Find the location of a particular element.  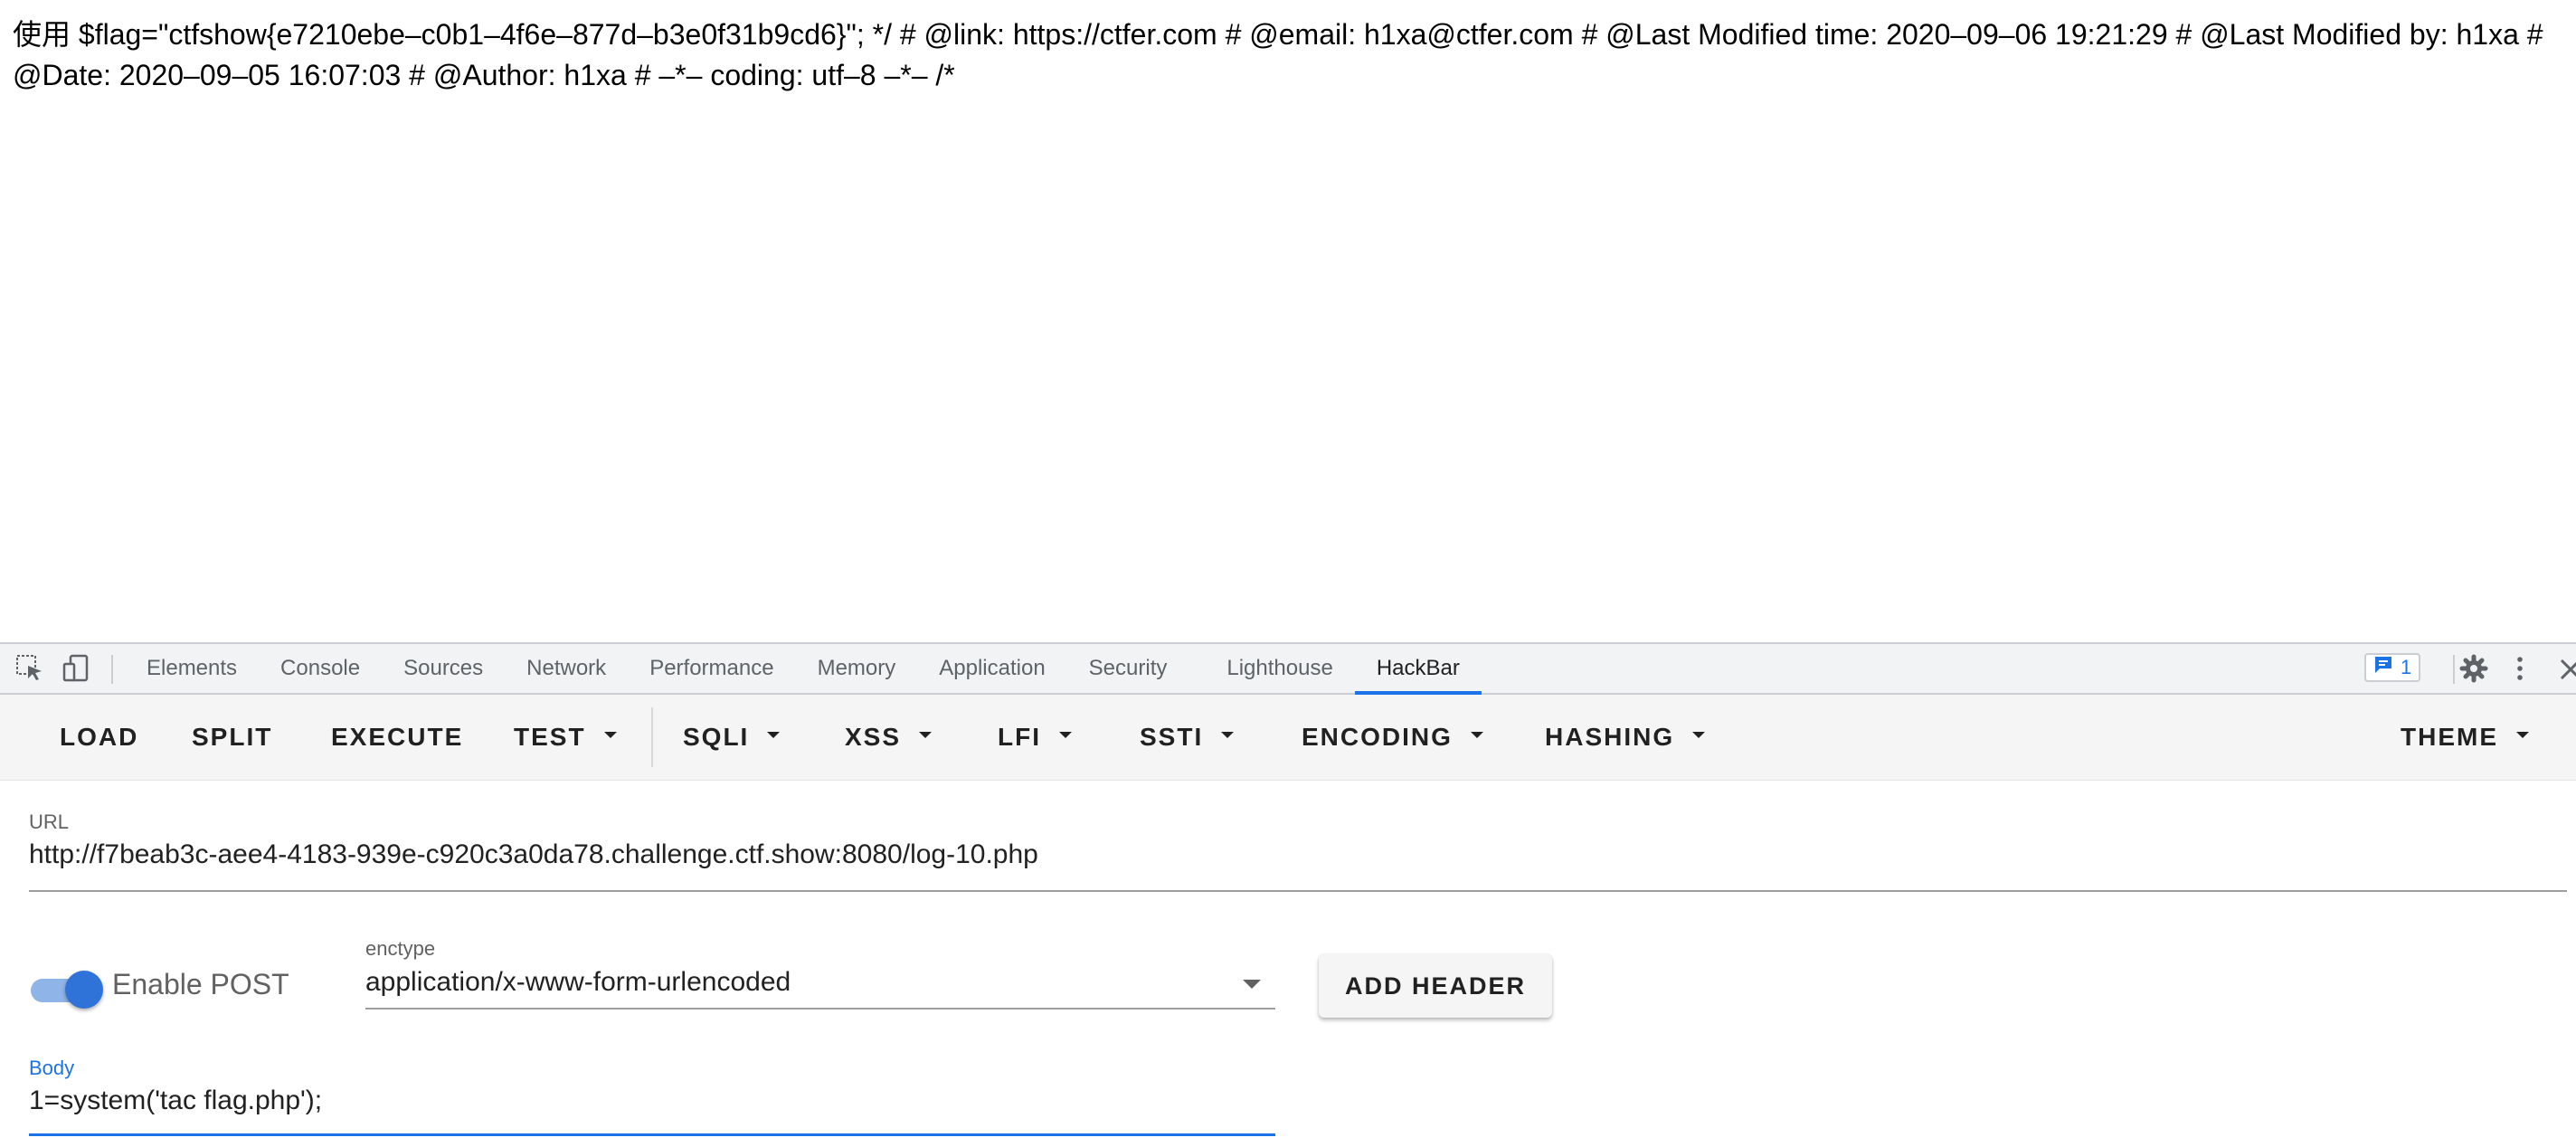

body-input: 1=system('tac flag.php'); is located at coordinates (176, 1101).